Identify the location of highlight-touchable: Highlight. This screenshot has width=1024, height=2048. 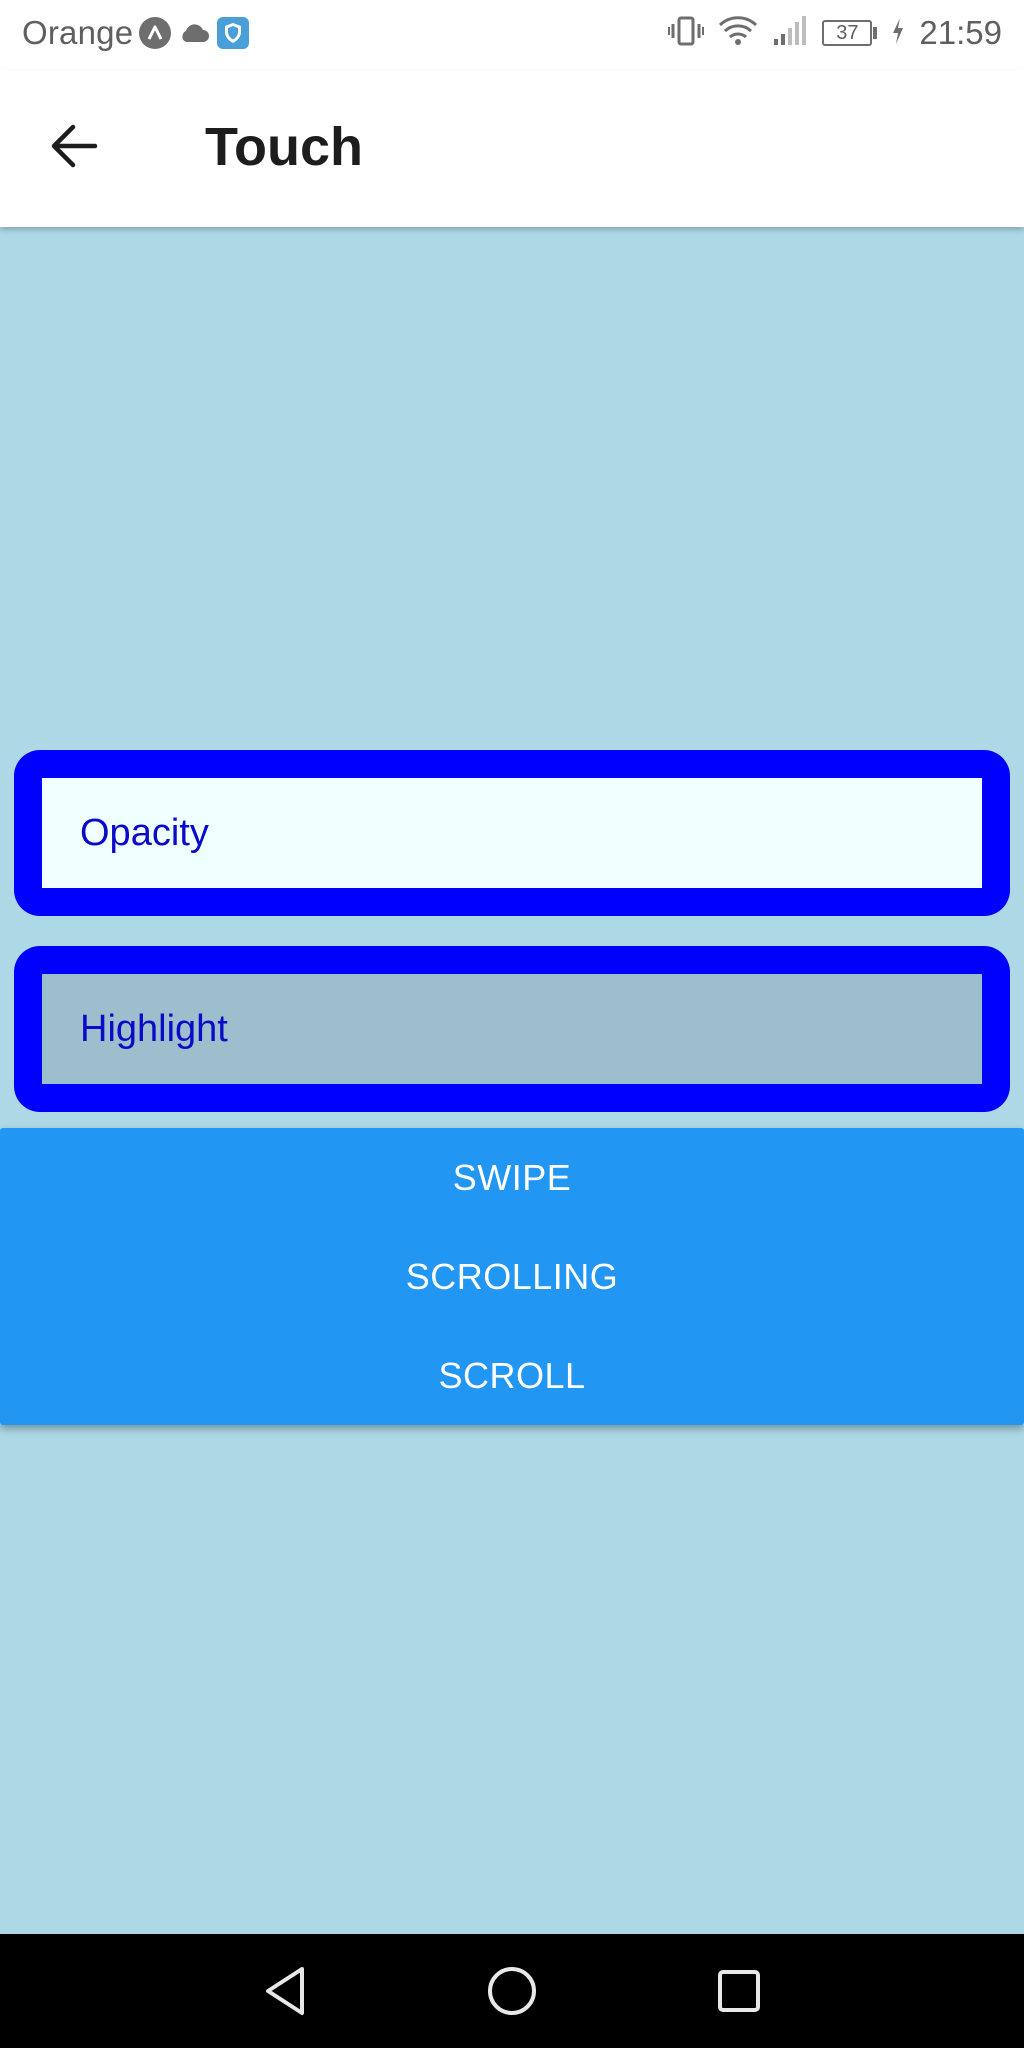
(512, 1029).